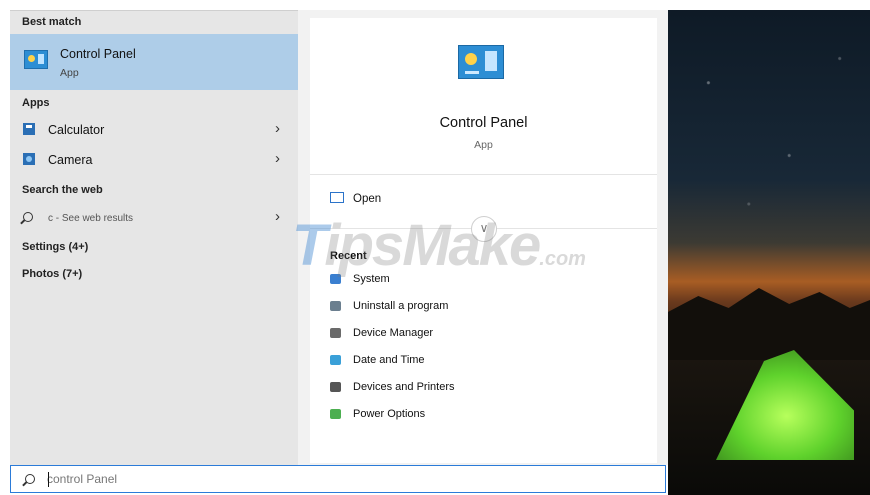  Describe the element at coordinates (36, 103) in the screenshot. I see `apps-heading: Apps` at that location.